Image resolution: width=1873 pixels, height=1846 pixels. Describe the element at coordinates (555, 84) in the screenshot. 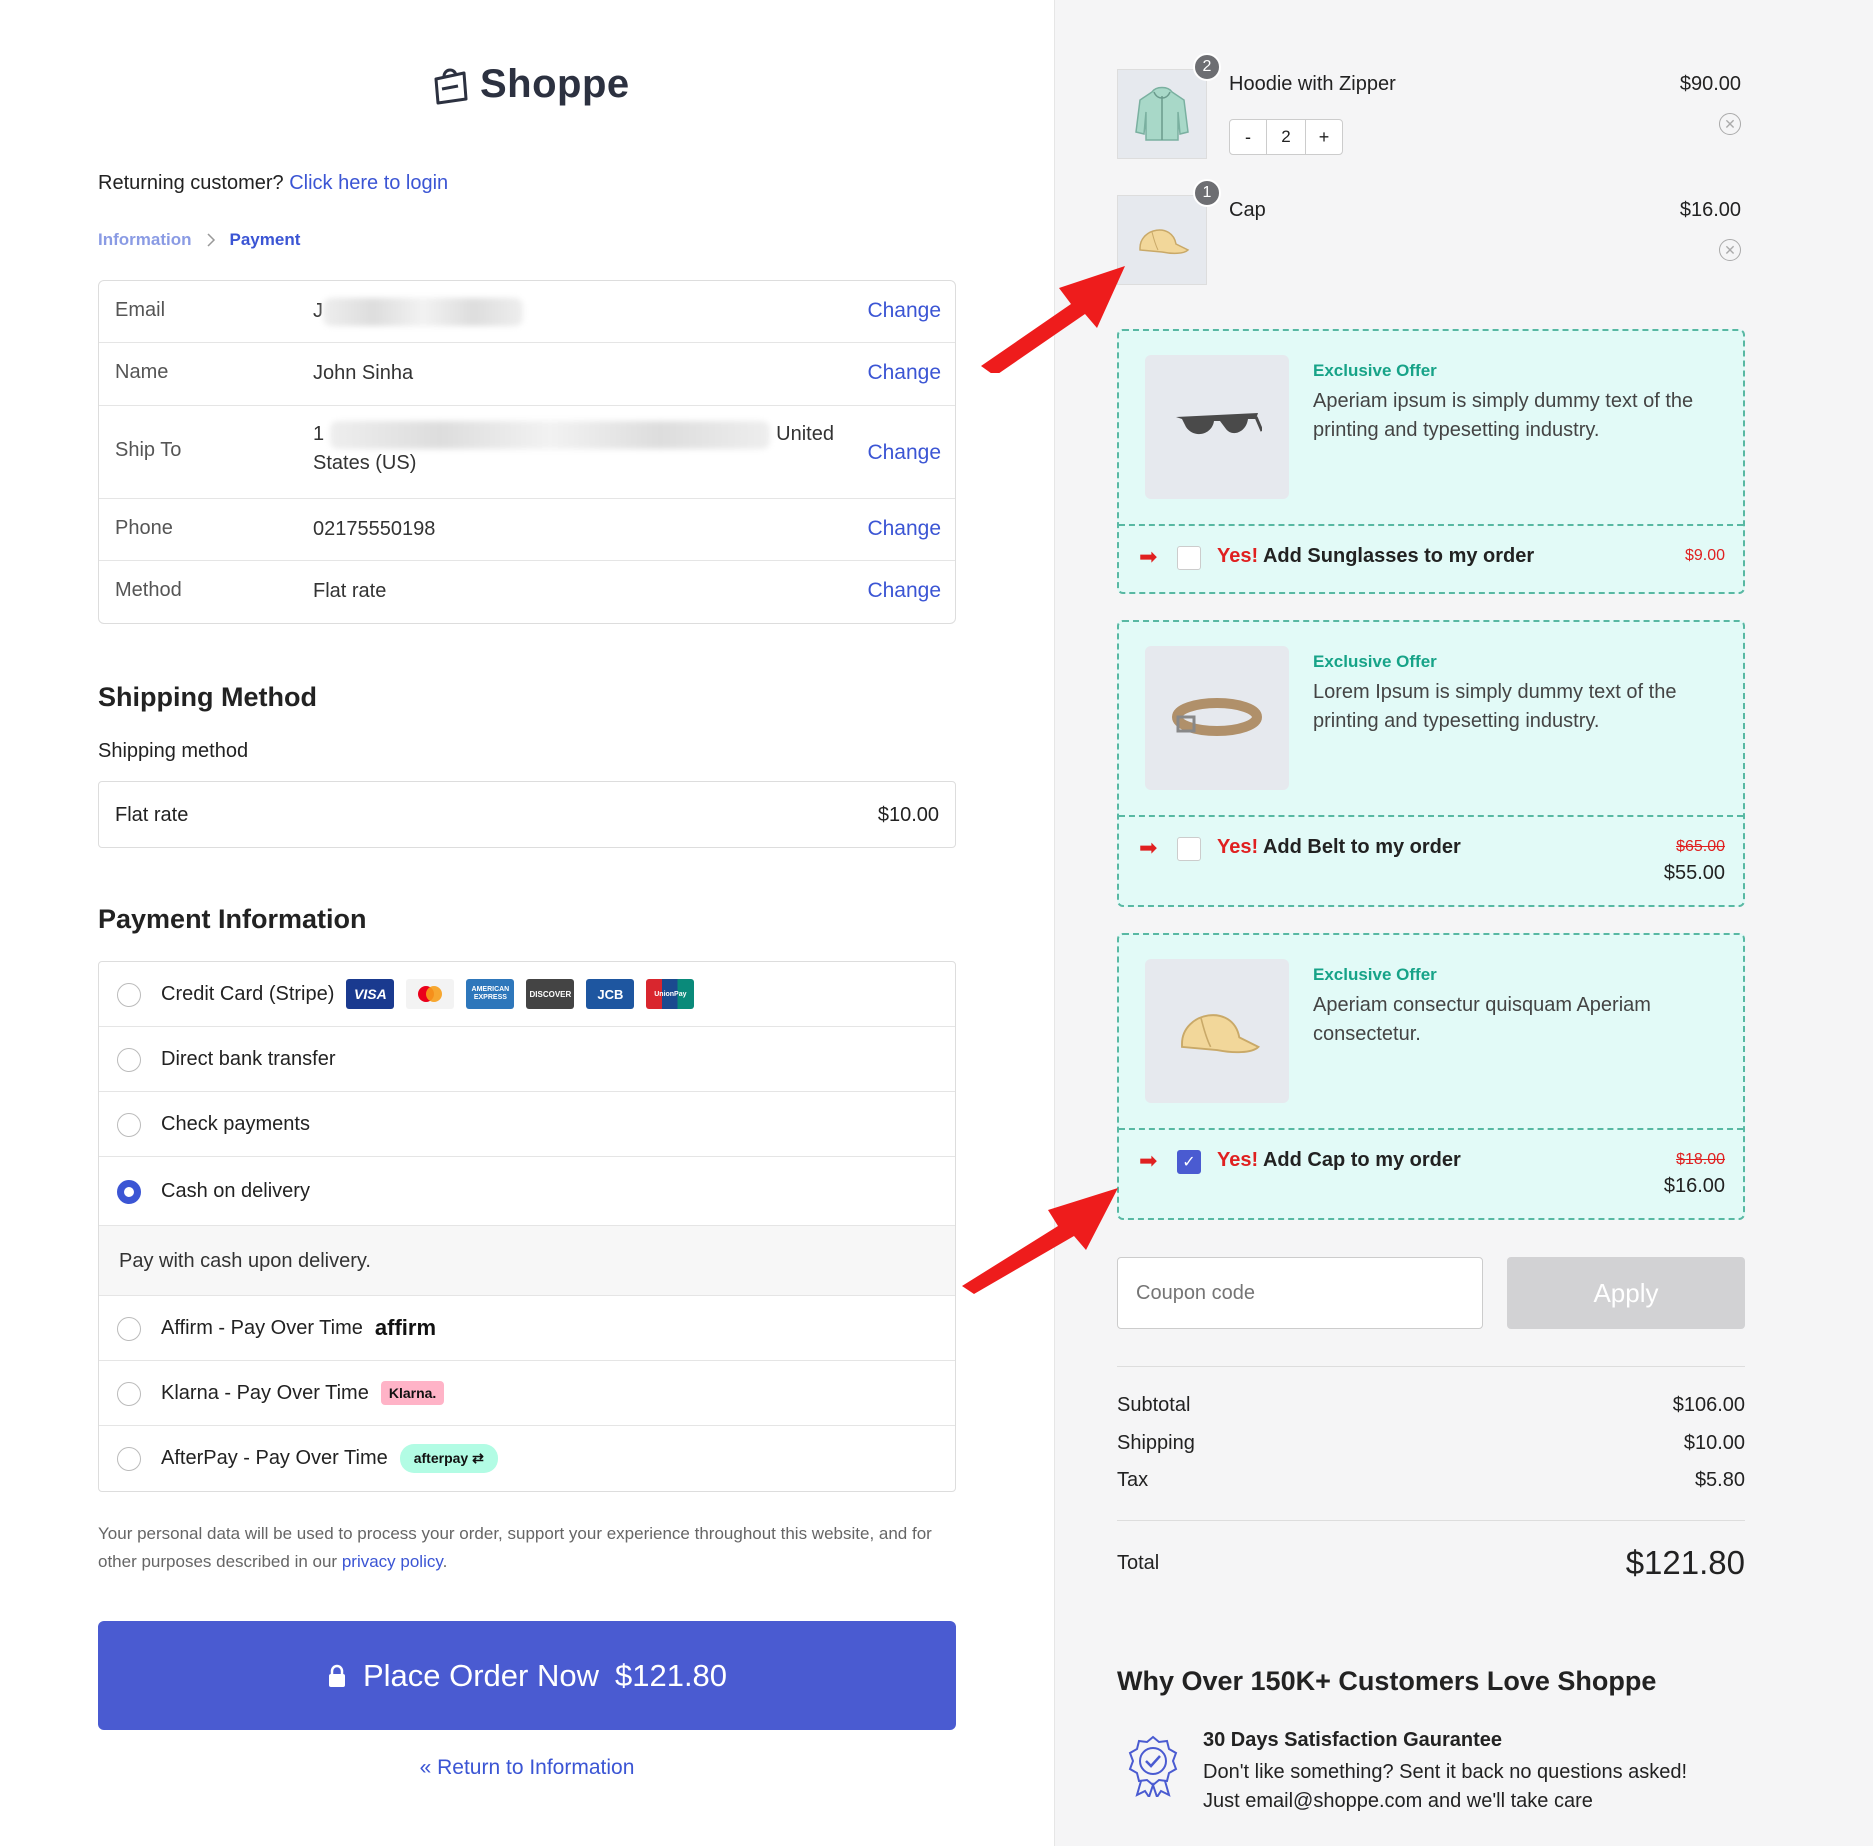

I see `brand-name: Shoppe` at that location.